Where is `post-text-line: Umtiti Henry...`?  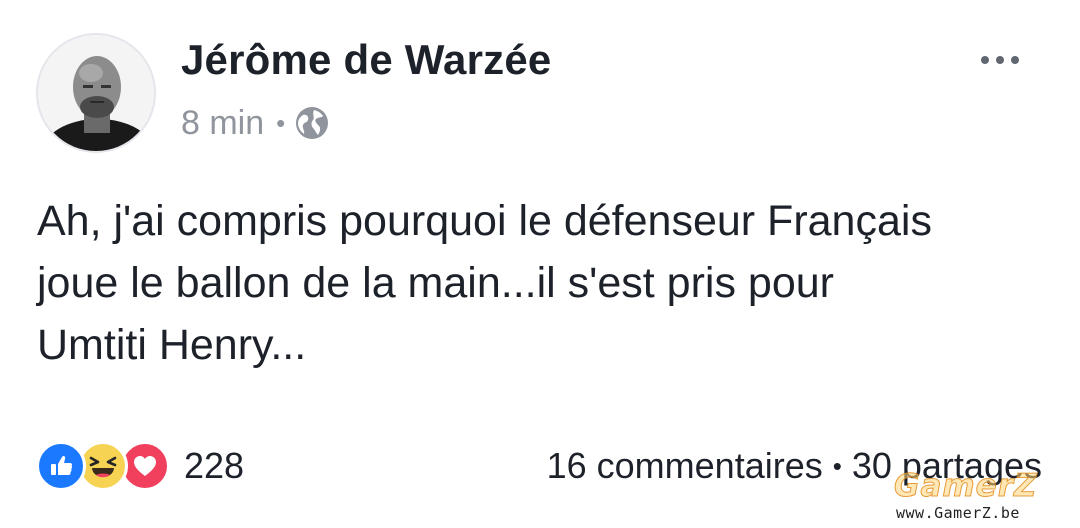 post-text-line: Umtiti Henry... is located at coordinates (172, 345).